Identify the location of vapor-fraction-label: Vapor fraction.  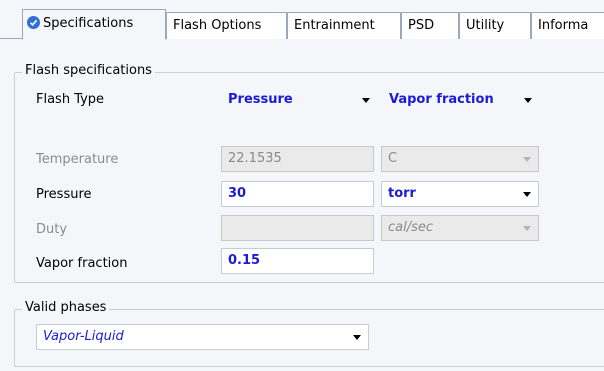
(82, 263).